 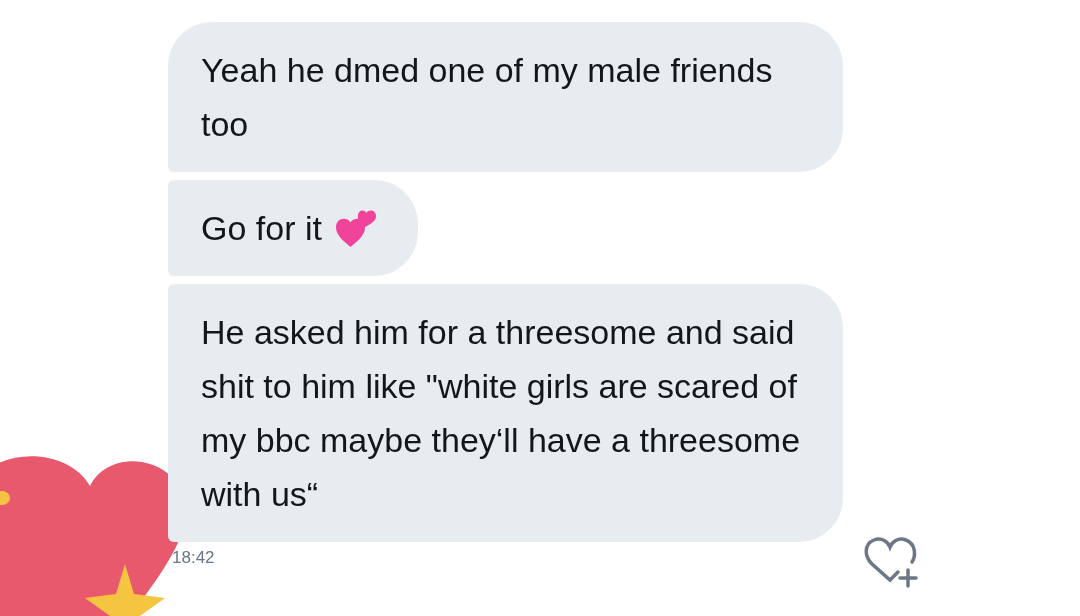 I want to click on message-text: Go for it, so click(x=261, y=228).